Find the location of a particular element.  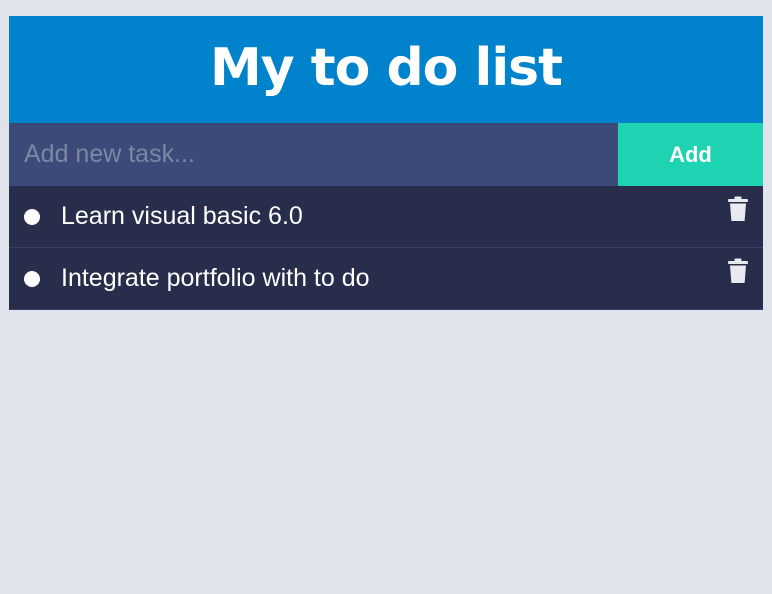

list-item: Integrate portfolio with to do is located at coordinates (386, 279).